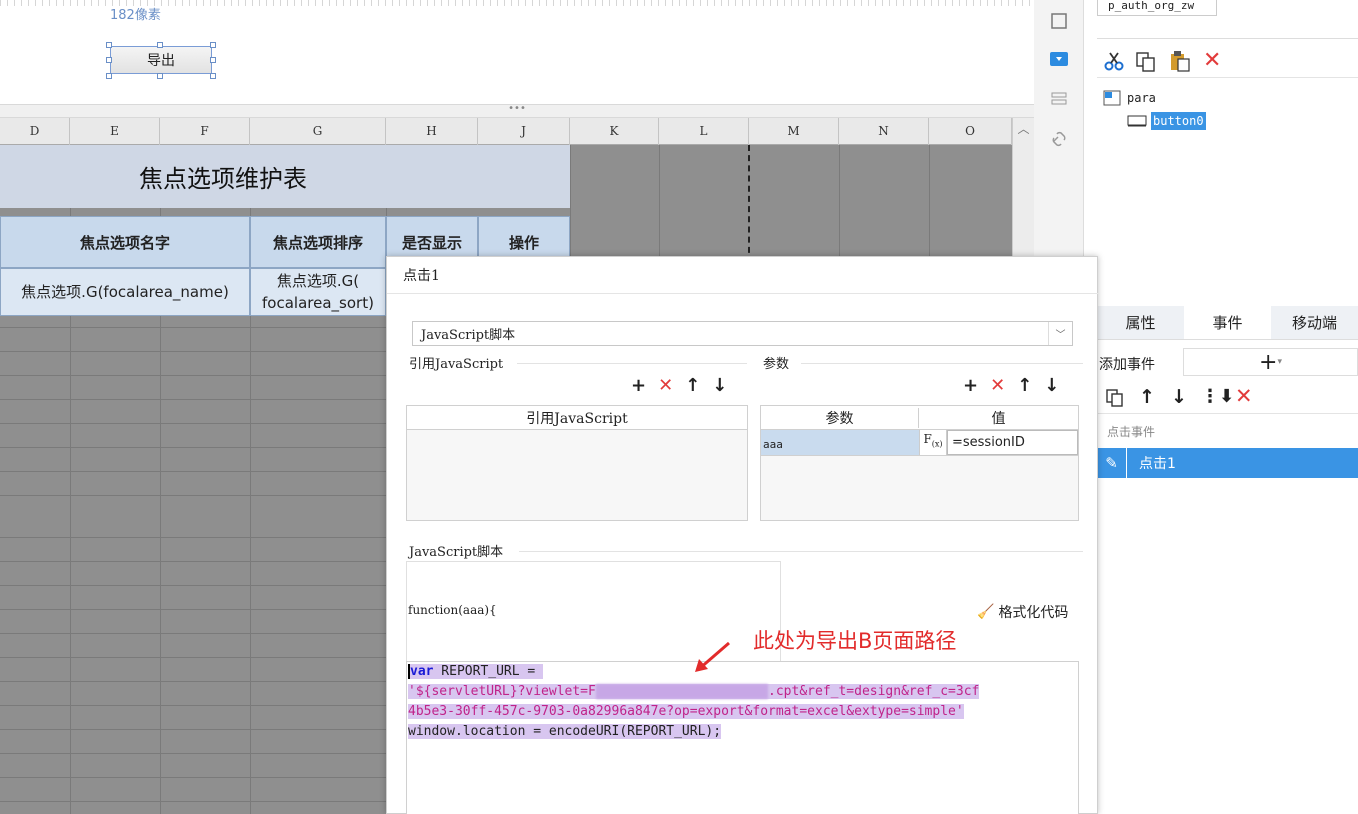 This screenshot has width=1358, height=814. Describe the element at coordinates (713, 658) in the screenshot. I see `annotation-arrow-icon` at that location.